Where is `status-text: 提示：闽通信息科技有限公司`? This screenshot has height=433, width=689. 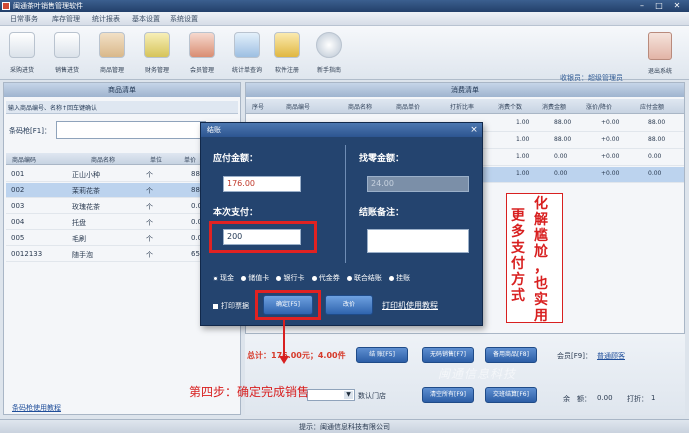 status-text: 提示：闽通信息科技有限公司 is located at coordinates (344, 427).